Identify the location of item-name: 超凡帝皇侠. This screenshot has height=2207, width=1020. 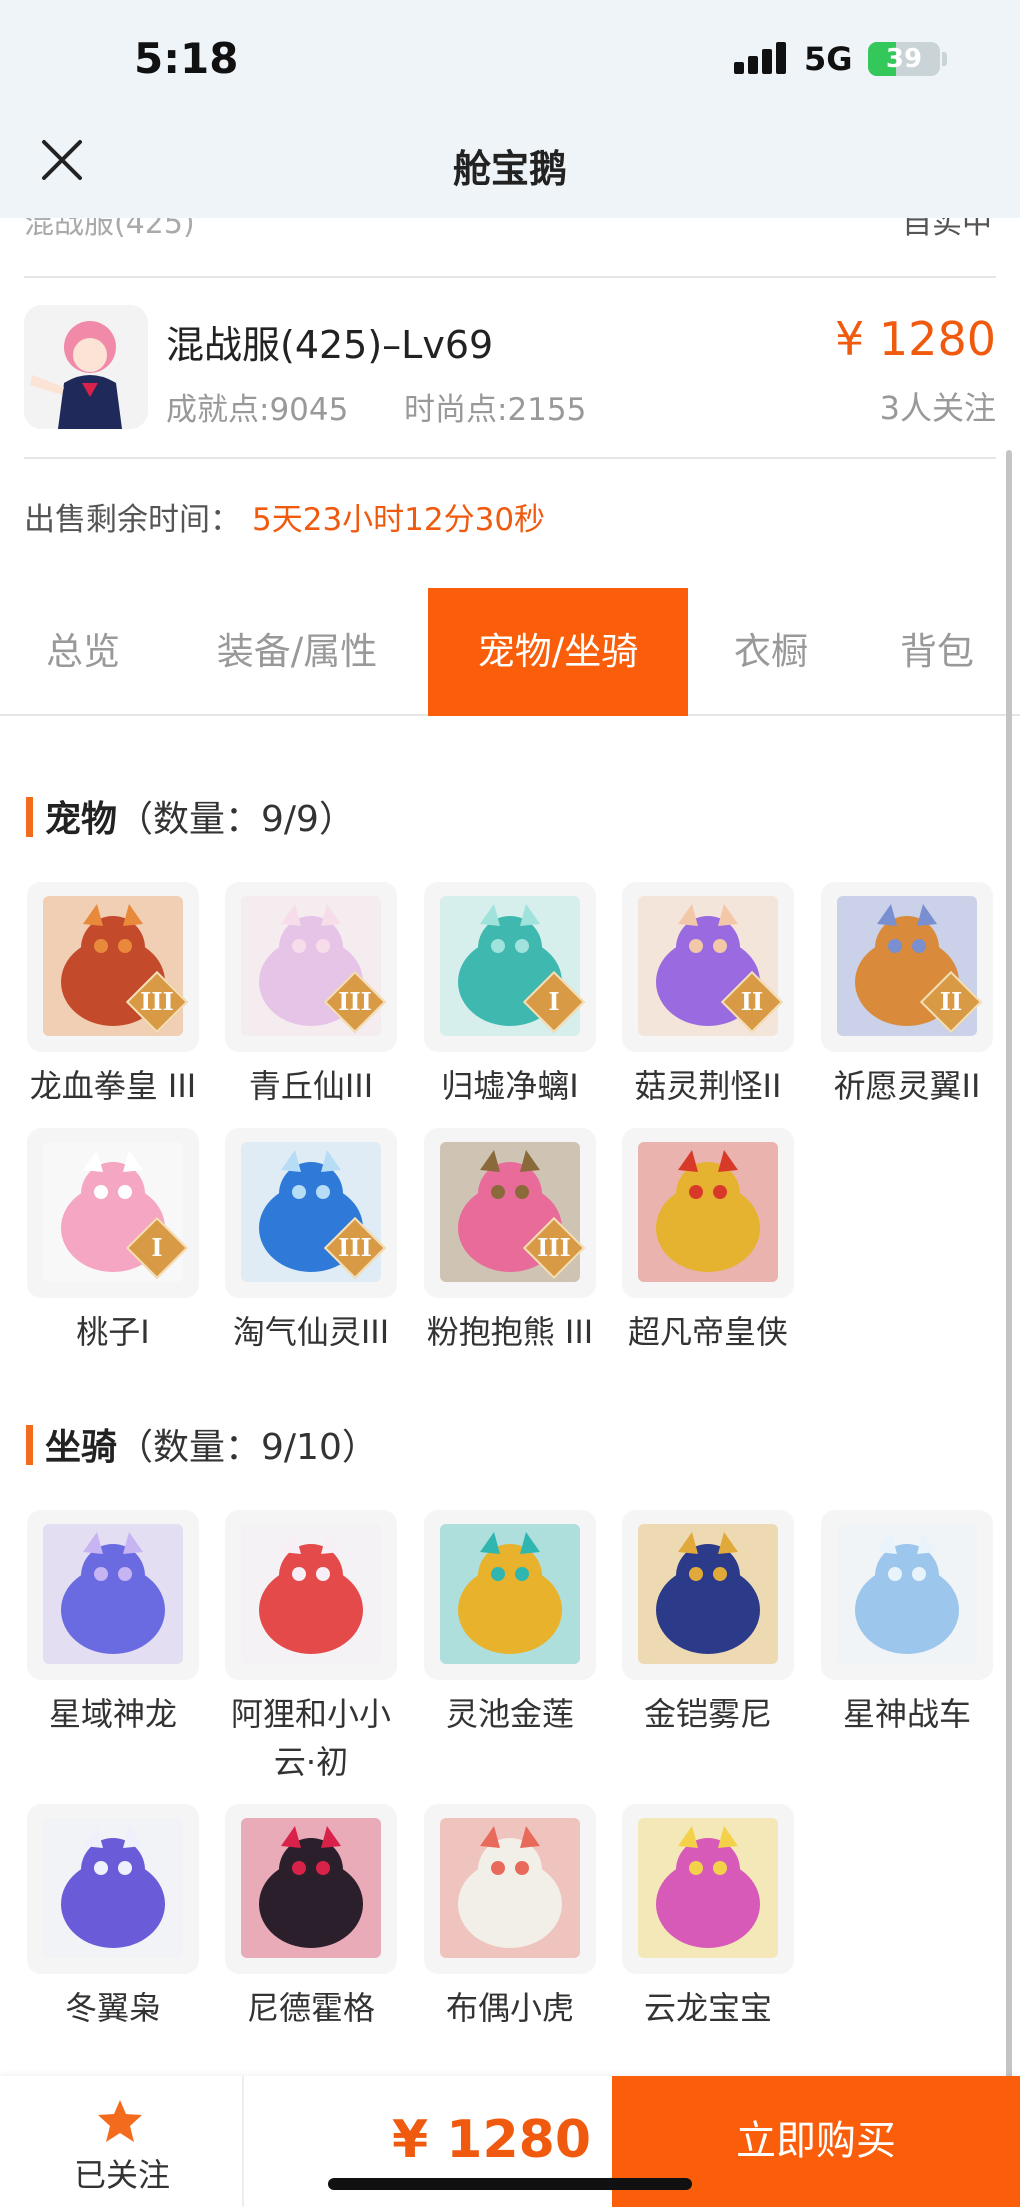
(707, 1332).